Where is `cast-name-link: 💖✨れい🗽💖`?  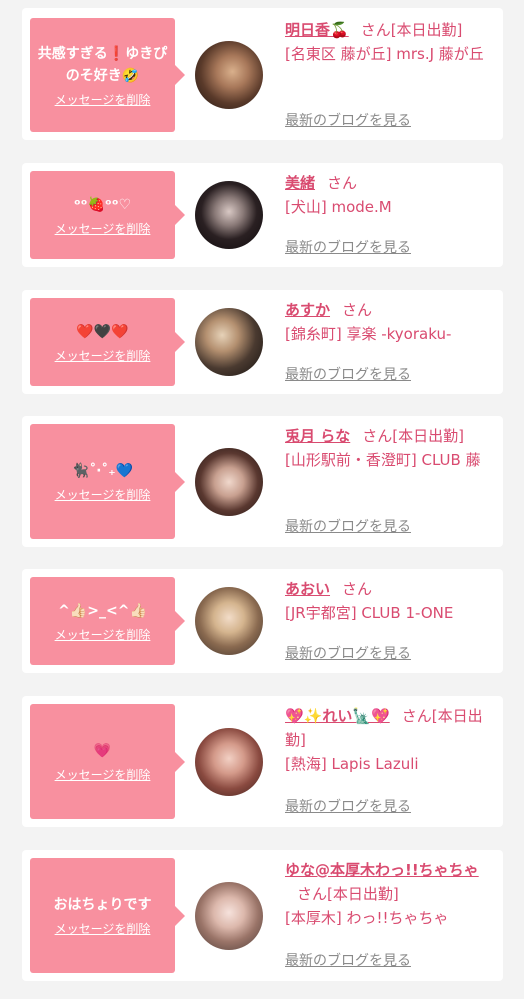 cast-name-link: 💖✨れい🗽💖 is located at coordinates (337, 716).